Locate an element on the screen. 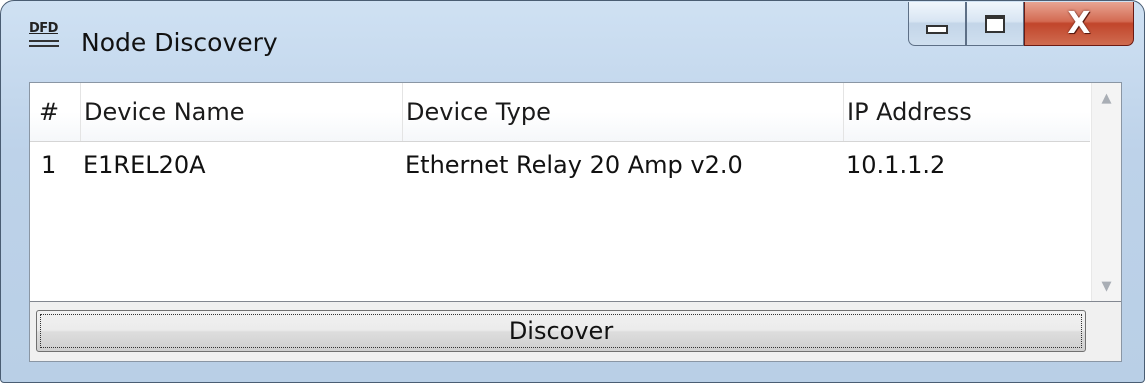  discover-button: Discover is located at coordinates (561, 331).